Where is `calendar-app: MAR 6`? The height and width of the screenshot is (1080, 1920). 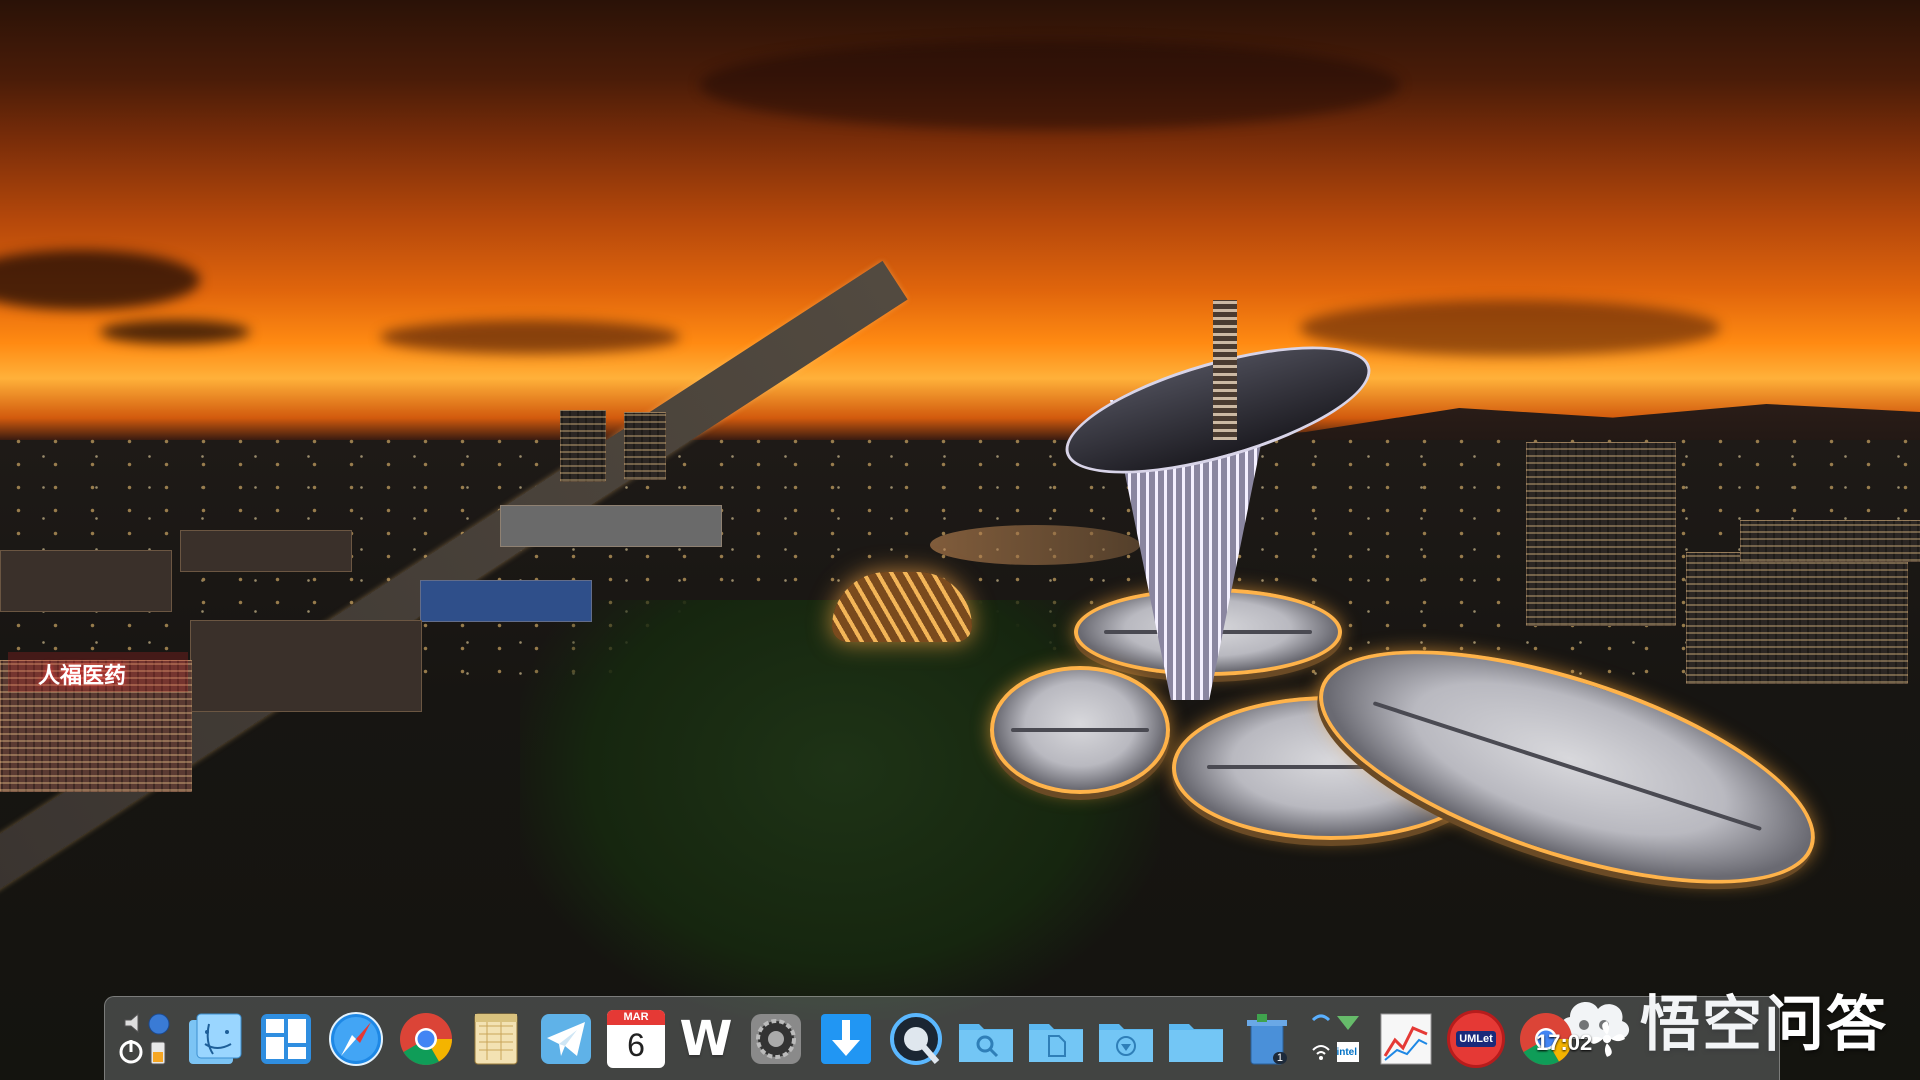 calendar-app: MAR 6 is located at coordinates (636, 1038).